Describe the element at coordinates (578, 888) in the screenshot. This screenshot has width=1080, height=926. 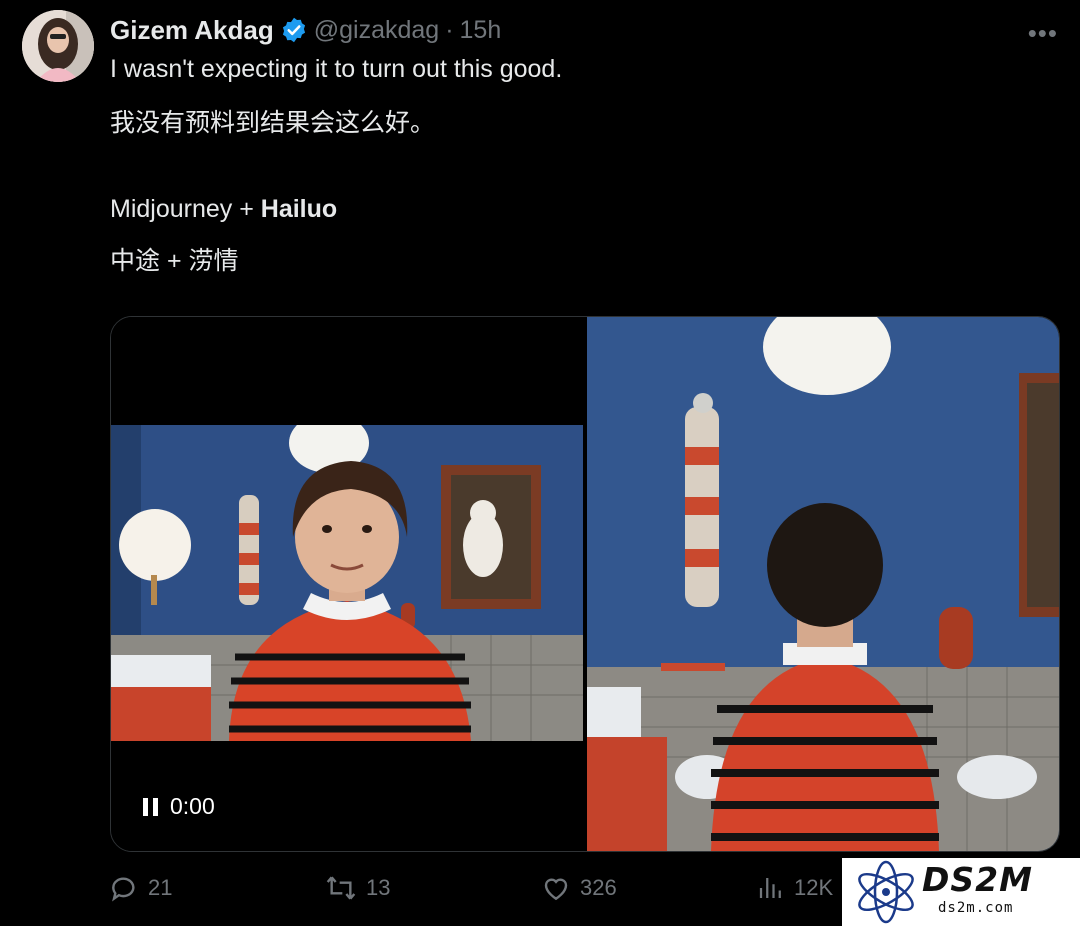
I see `like-button: 326` at that location.